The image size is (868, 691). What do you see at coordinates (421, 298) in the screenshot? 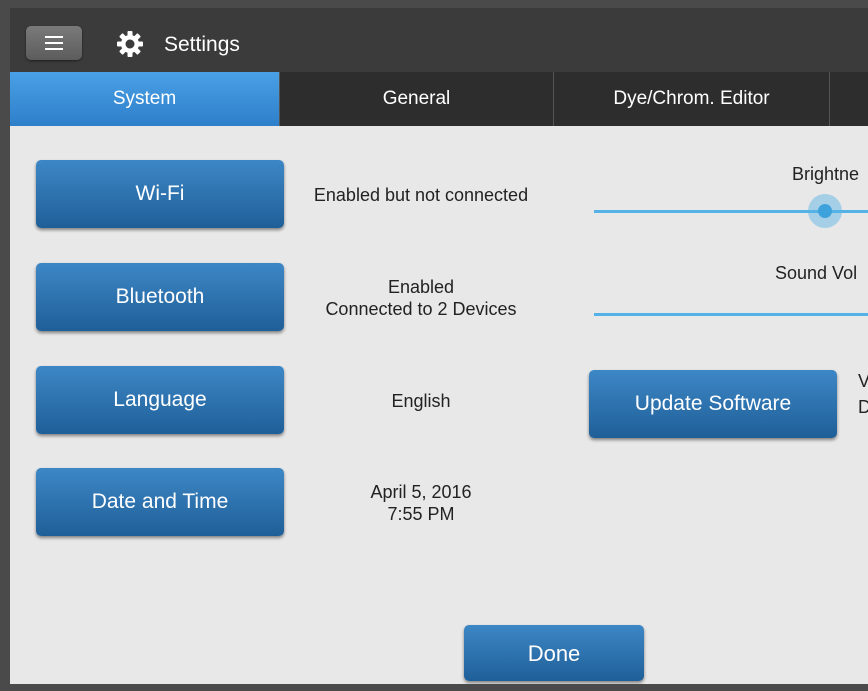
I see `bluetooth-status: Enabled Connected to 2 Devices` at bounding box center [421, 298].